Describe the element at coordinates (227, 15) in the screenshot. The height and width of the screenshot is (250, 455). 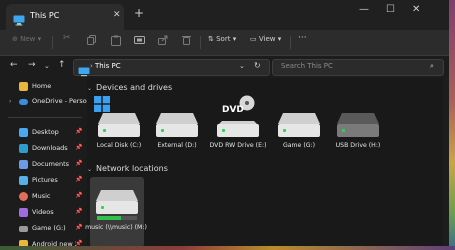
I see `title-bar: This PC ✕ + — ☐ ✕` at that location.